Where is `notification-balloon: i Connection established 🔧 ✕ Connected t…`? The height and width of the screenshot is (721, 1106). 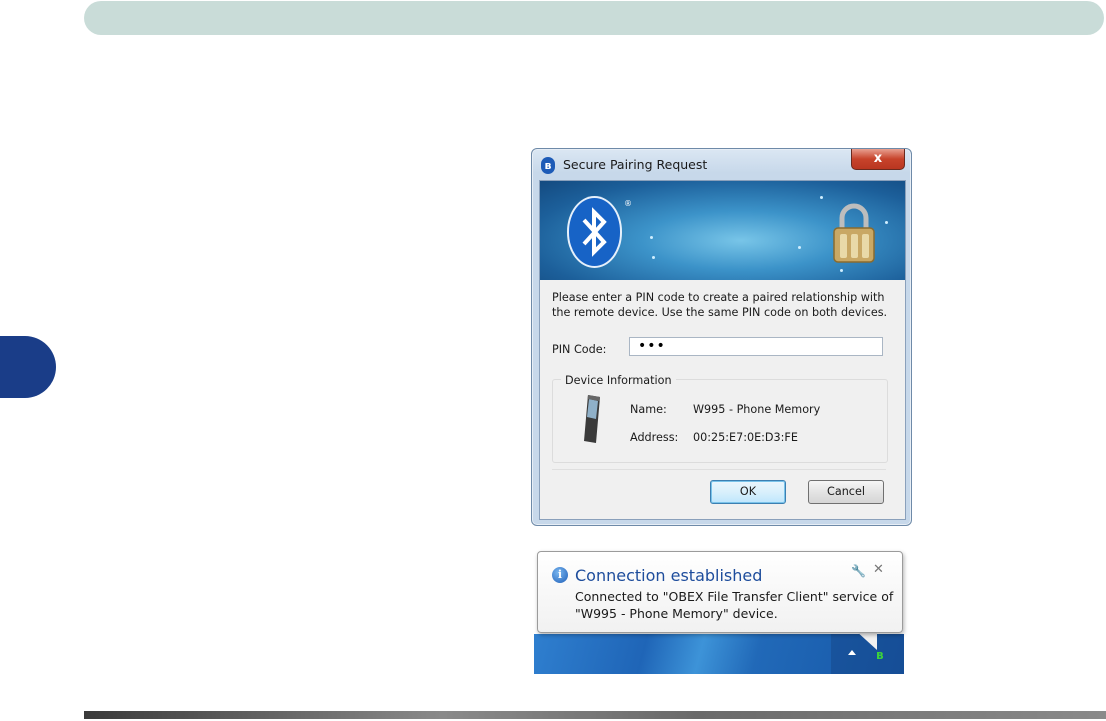 notification-balloon: i Connection established 🔧 ✕ Connected t… is located at coordinates (720, 592).